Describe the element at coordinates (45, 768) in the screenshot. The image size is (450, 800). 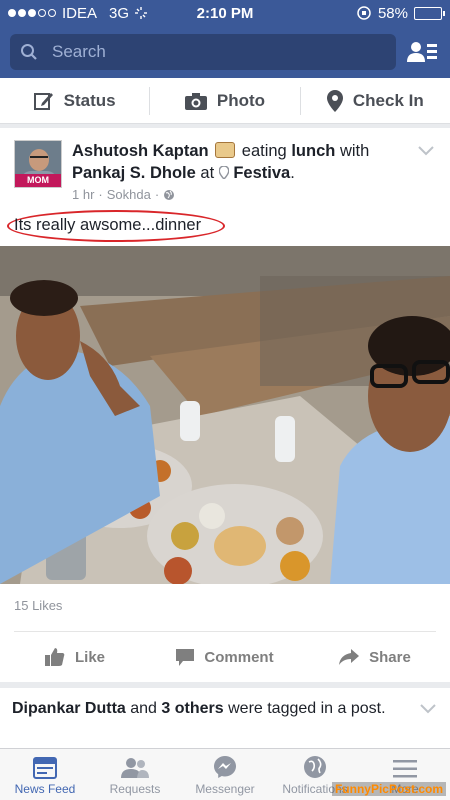
I see `news-feed-icon` at that location.